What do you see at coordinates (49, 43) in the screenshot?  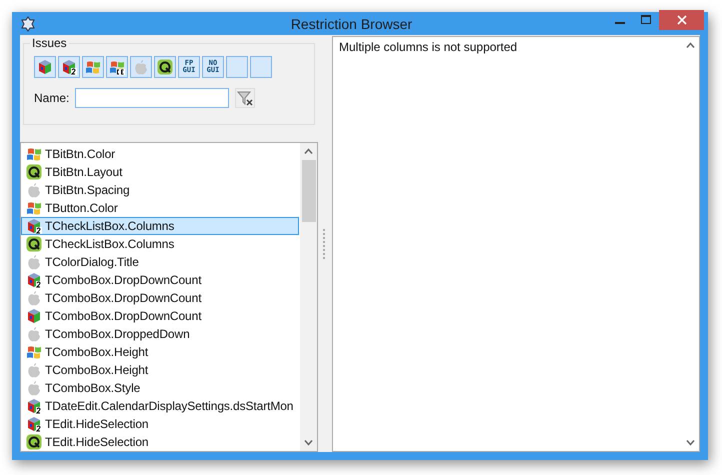 I see `group-title: Issues` at bounding box center [49, 43].